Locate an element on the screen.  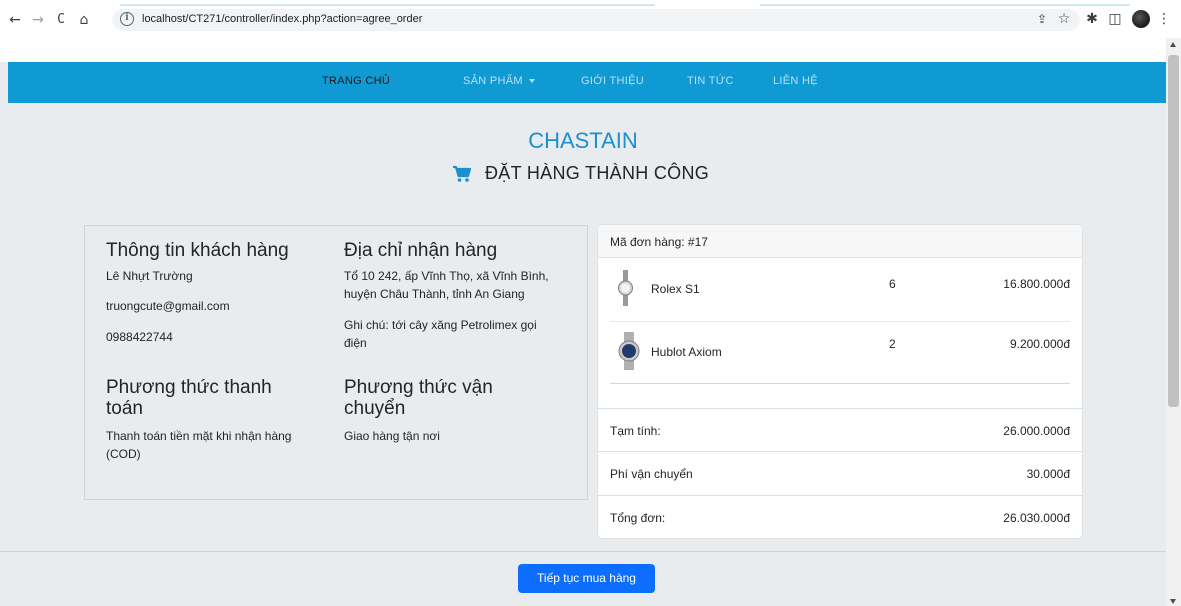
address-line-2: huyện Châu Thành, tỉnh An Giang is located at coordinates (434, 294).